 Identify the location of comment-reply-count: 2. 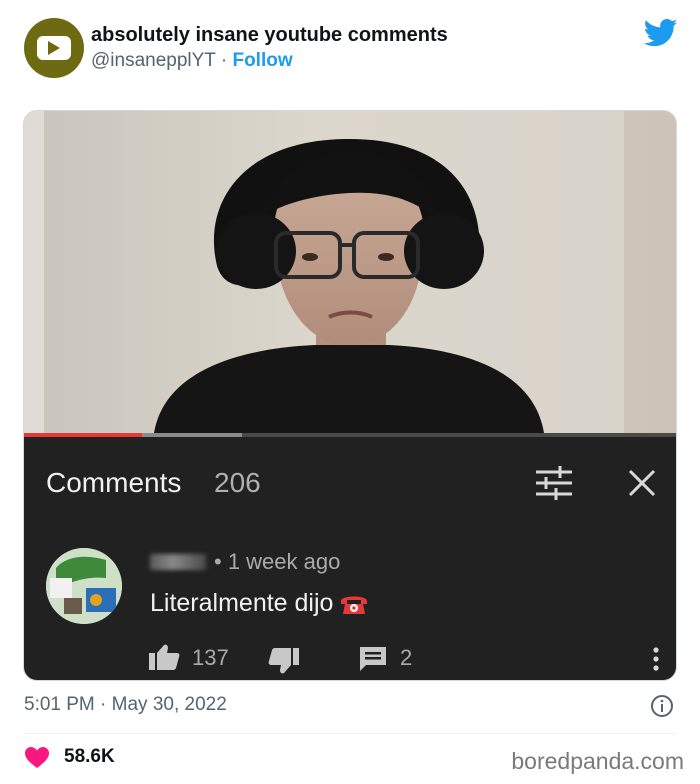
(406, 657).